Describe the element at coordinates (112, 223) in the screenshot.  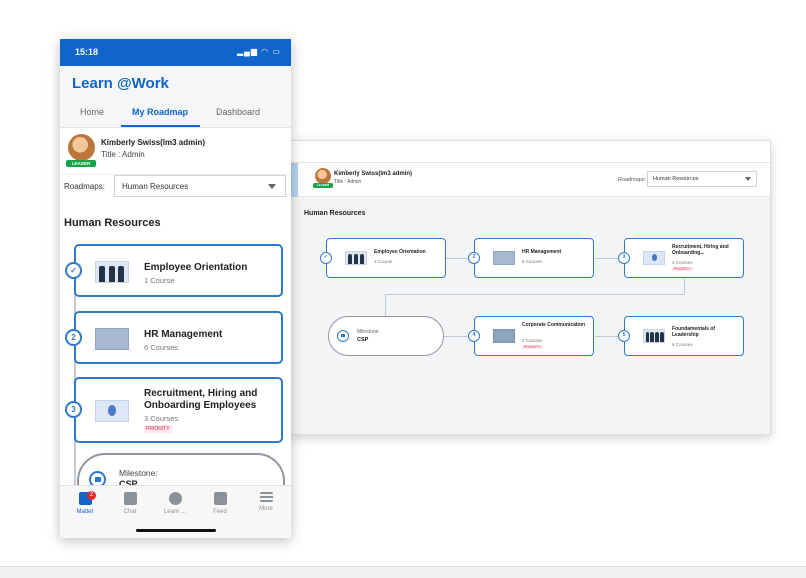
I see `section-title: Human Resources` at that location.